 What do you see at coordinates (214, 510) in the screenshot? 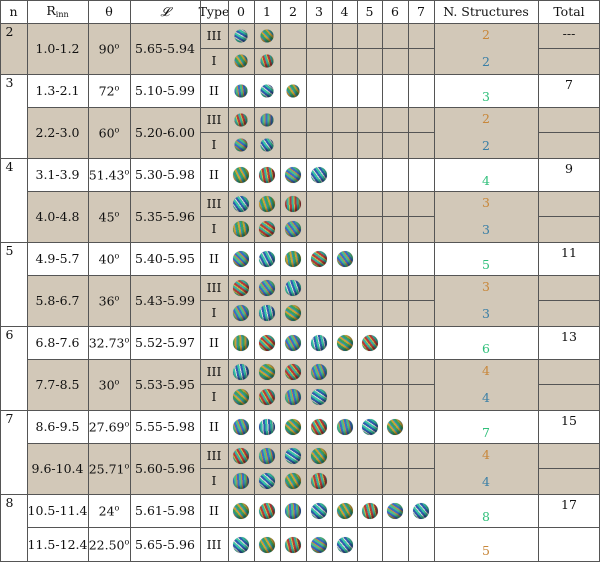
I see `row-type: II` at bounding box center [214, 510].